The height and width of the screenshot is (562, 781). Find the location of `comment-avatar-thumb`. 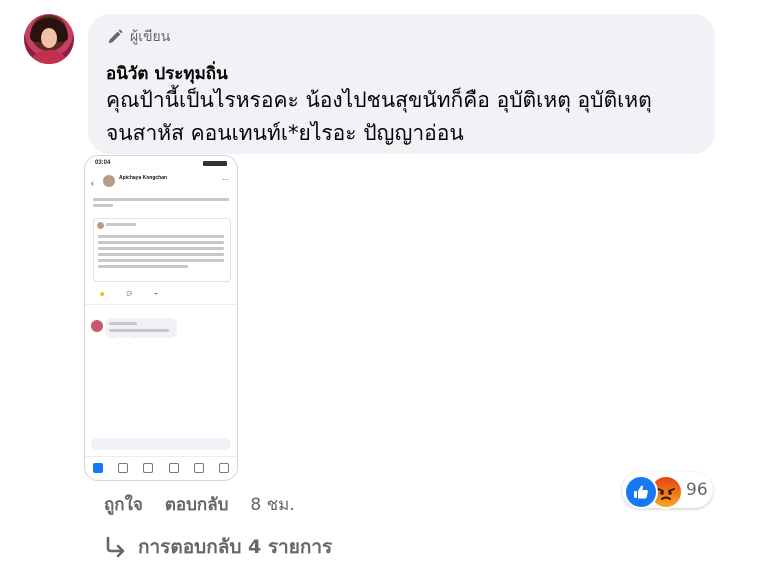

comment-avatar-thumb is located at coordinates (97, 326).